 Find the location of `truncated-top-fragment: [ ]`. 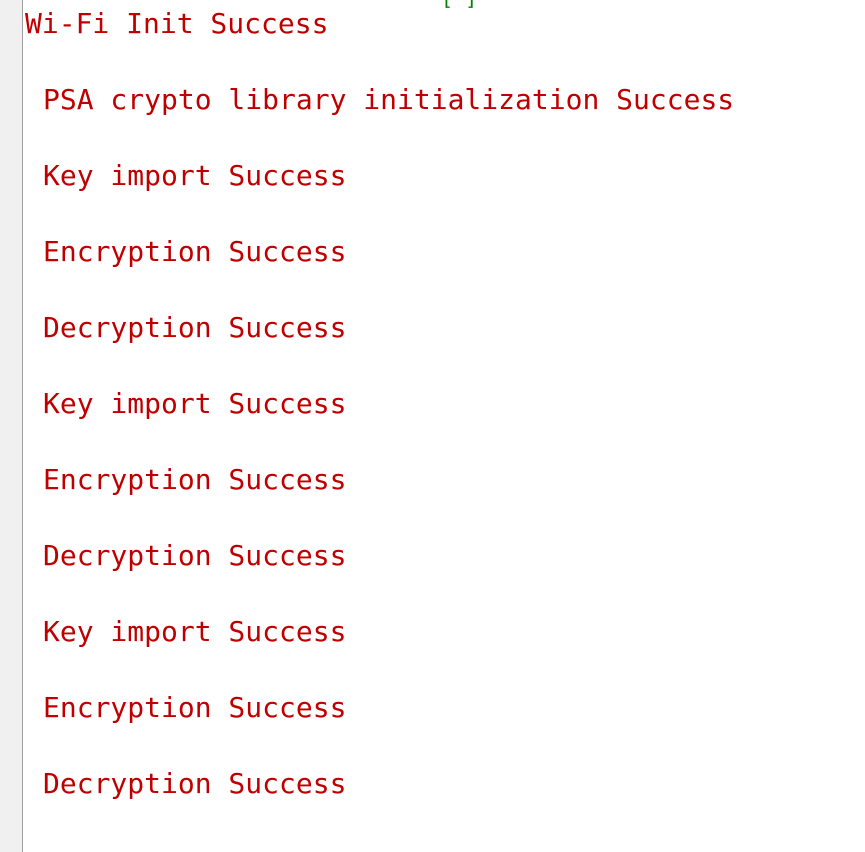

truncated-top-fragment: [ ] is located at coordinates (459, 5).